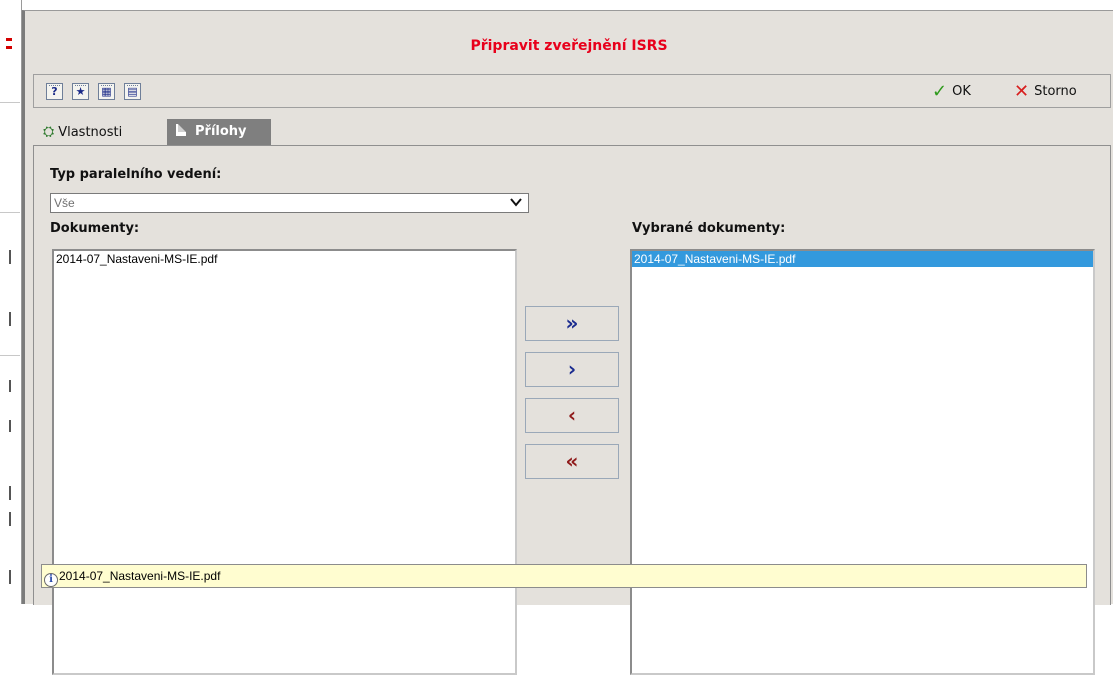  I want to click on help-icon: ?, so click(54, 91).